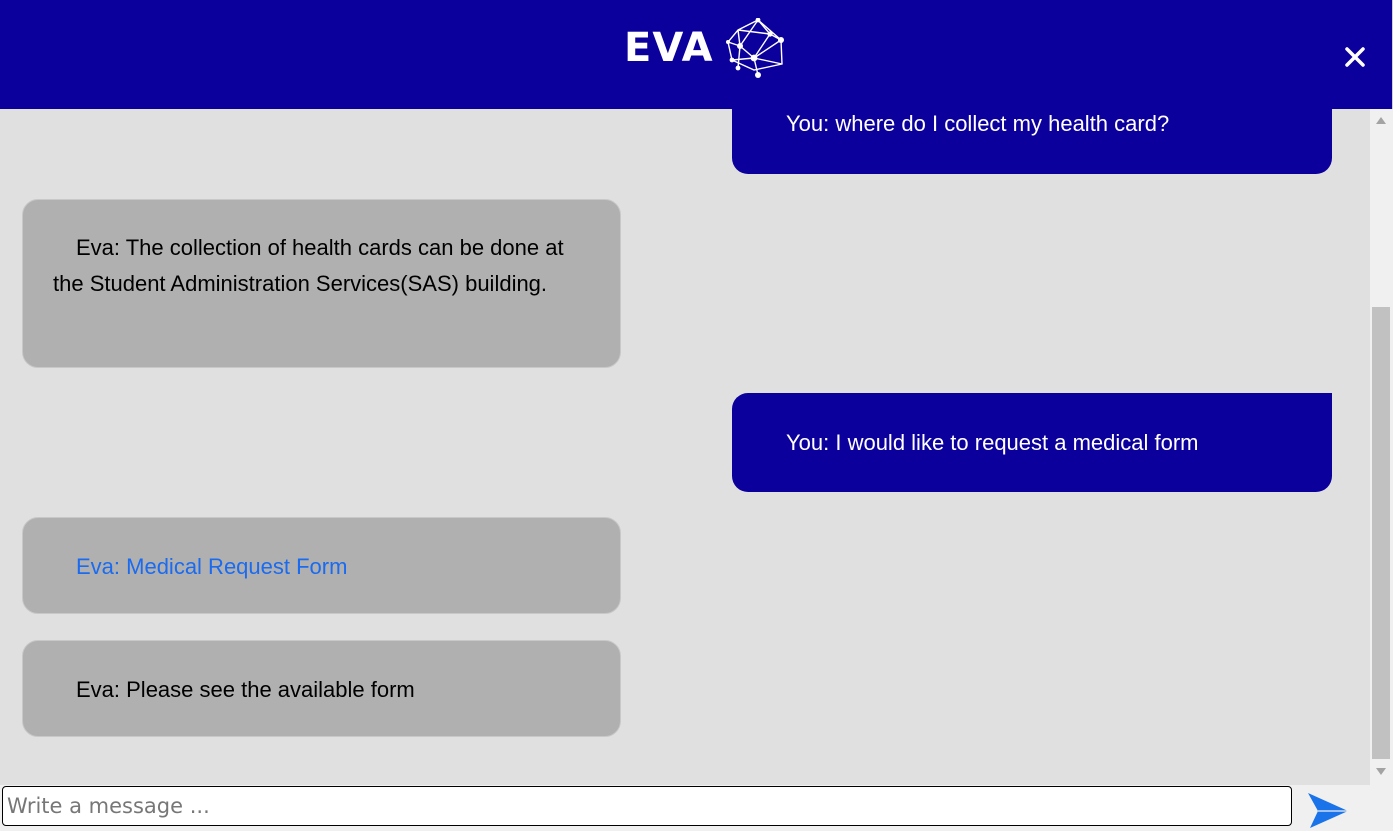 The height and width of the screenshot is (831, 1393). I want to click on chat-scrollbar, so click(1381, 447).